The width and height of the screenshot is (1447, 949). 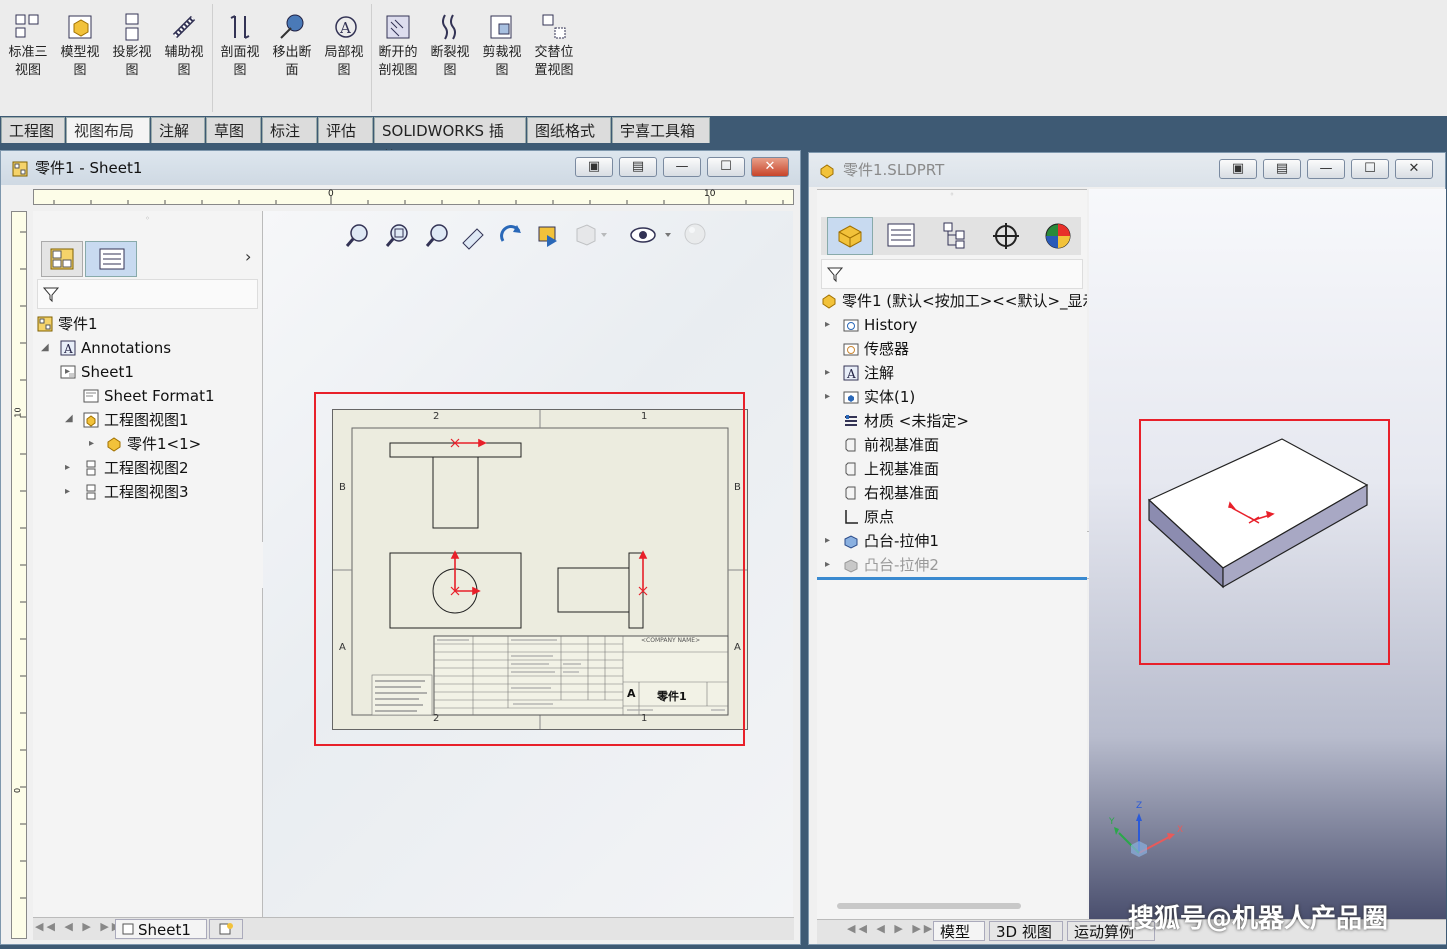 What do you see at coordinates (1026, 931) in the screenshot?
I see `tab-3d-views: 3D 视图` at bounding box center [1026, 931].